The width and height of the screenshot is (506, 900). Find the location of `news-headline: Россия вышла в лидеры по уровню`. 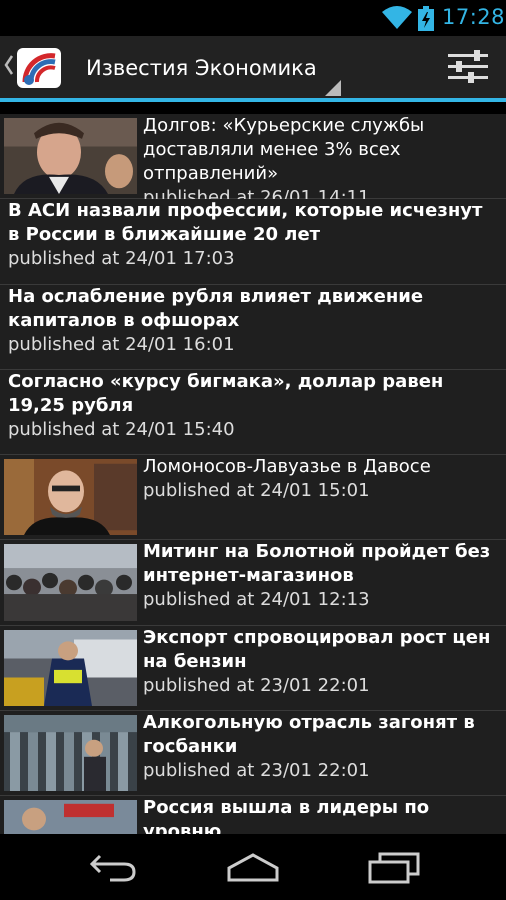

news-headline: Россия вышла в лидеры по уровню is located at coordinates (286, 815).